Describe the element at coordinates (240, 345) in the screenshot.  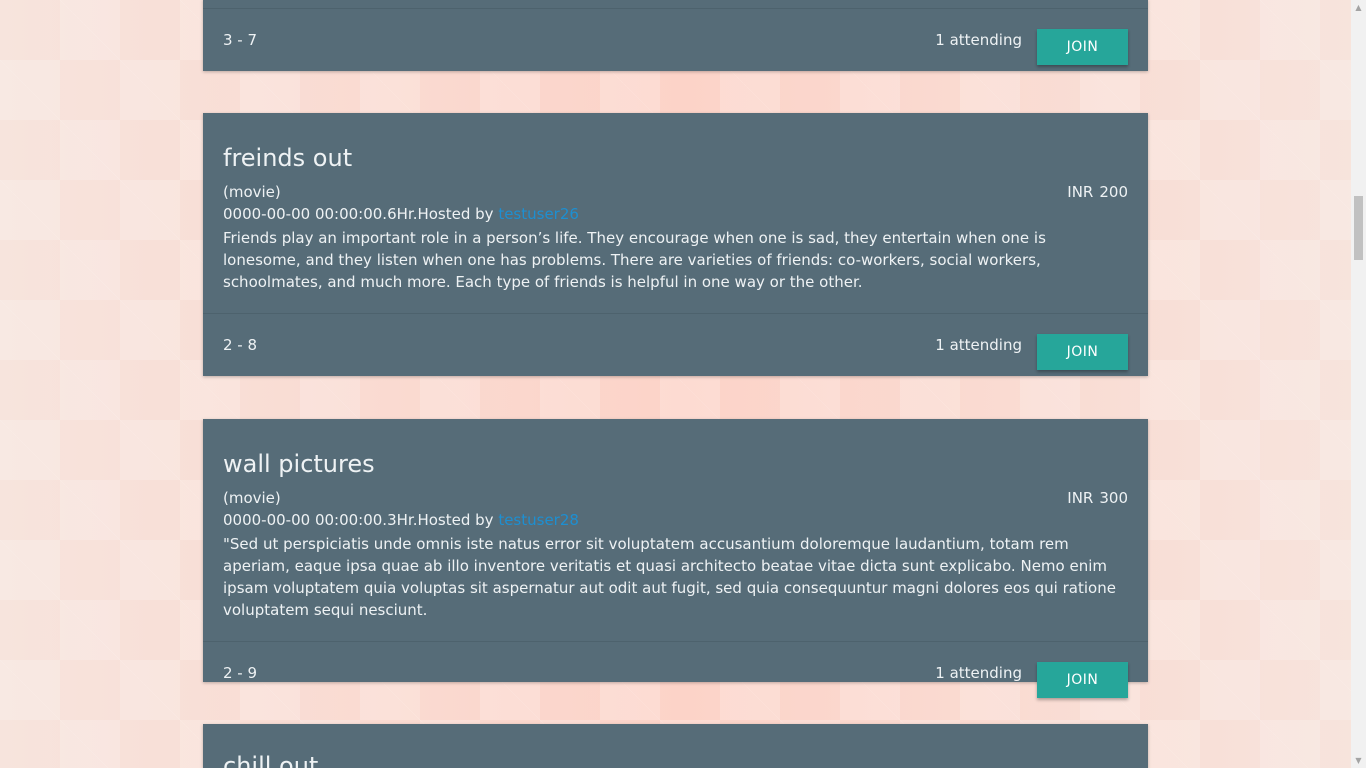
I see `event-age-range: 2 - 8` at that location.